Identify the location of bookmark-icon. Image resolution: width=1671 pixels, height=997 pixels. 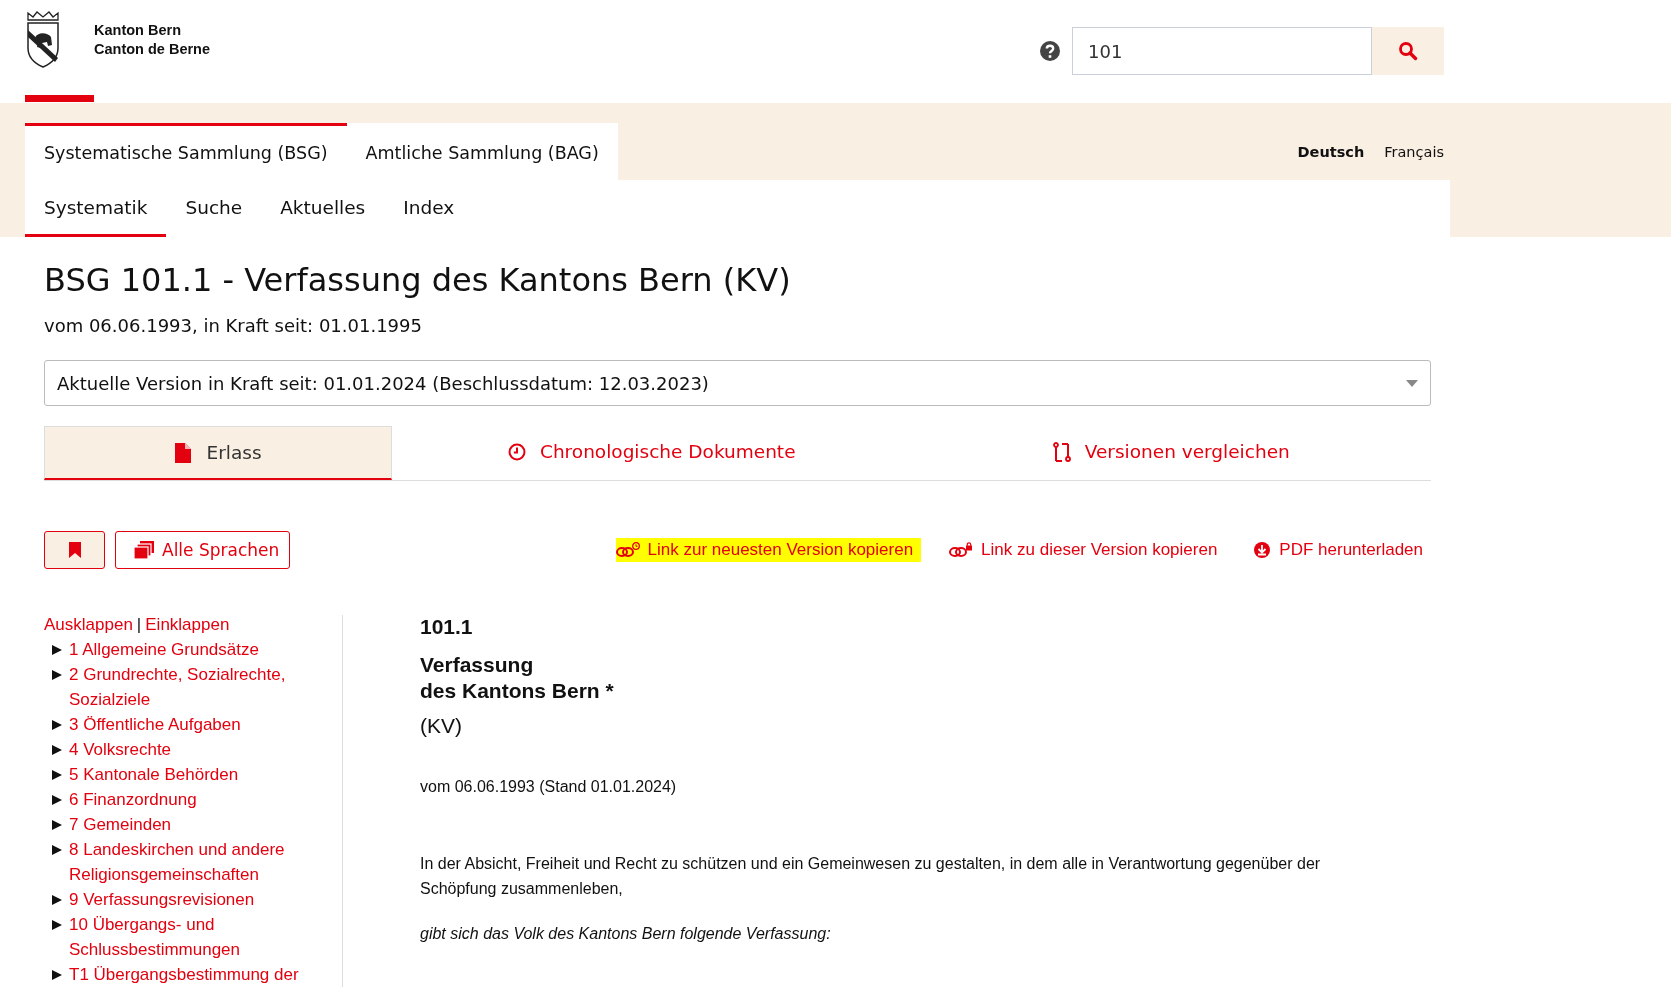
(74, 550).